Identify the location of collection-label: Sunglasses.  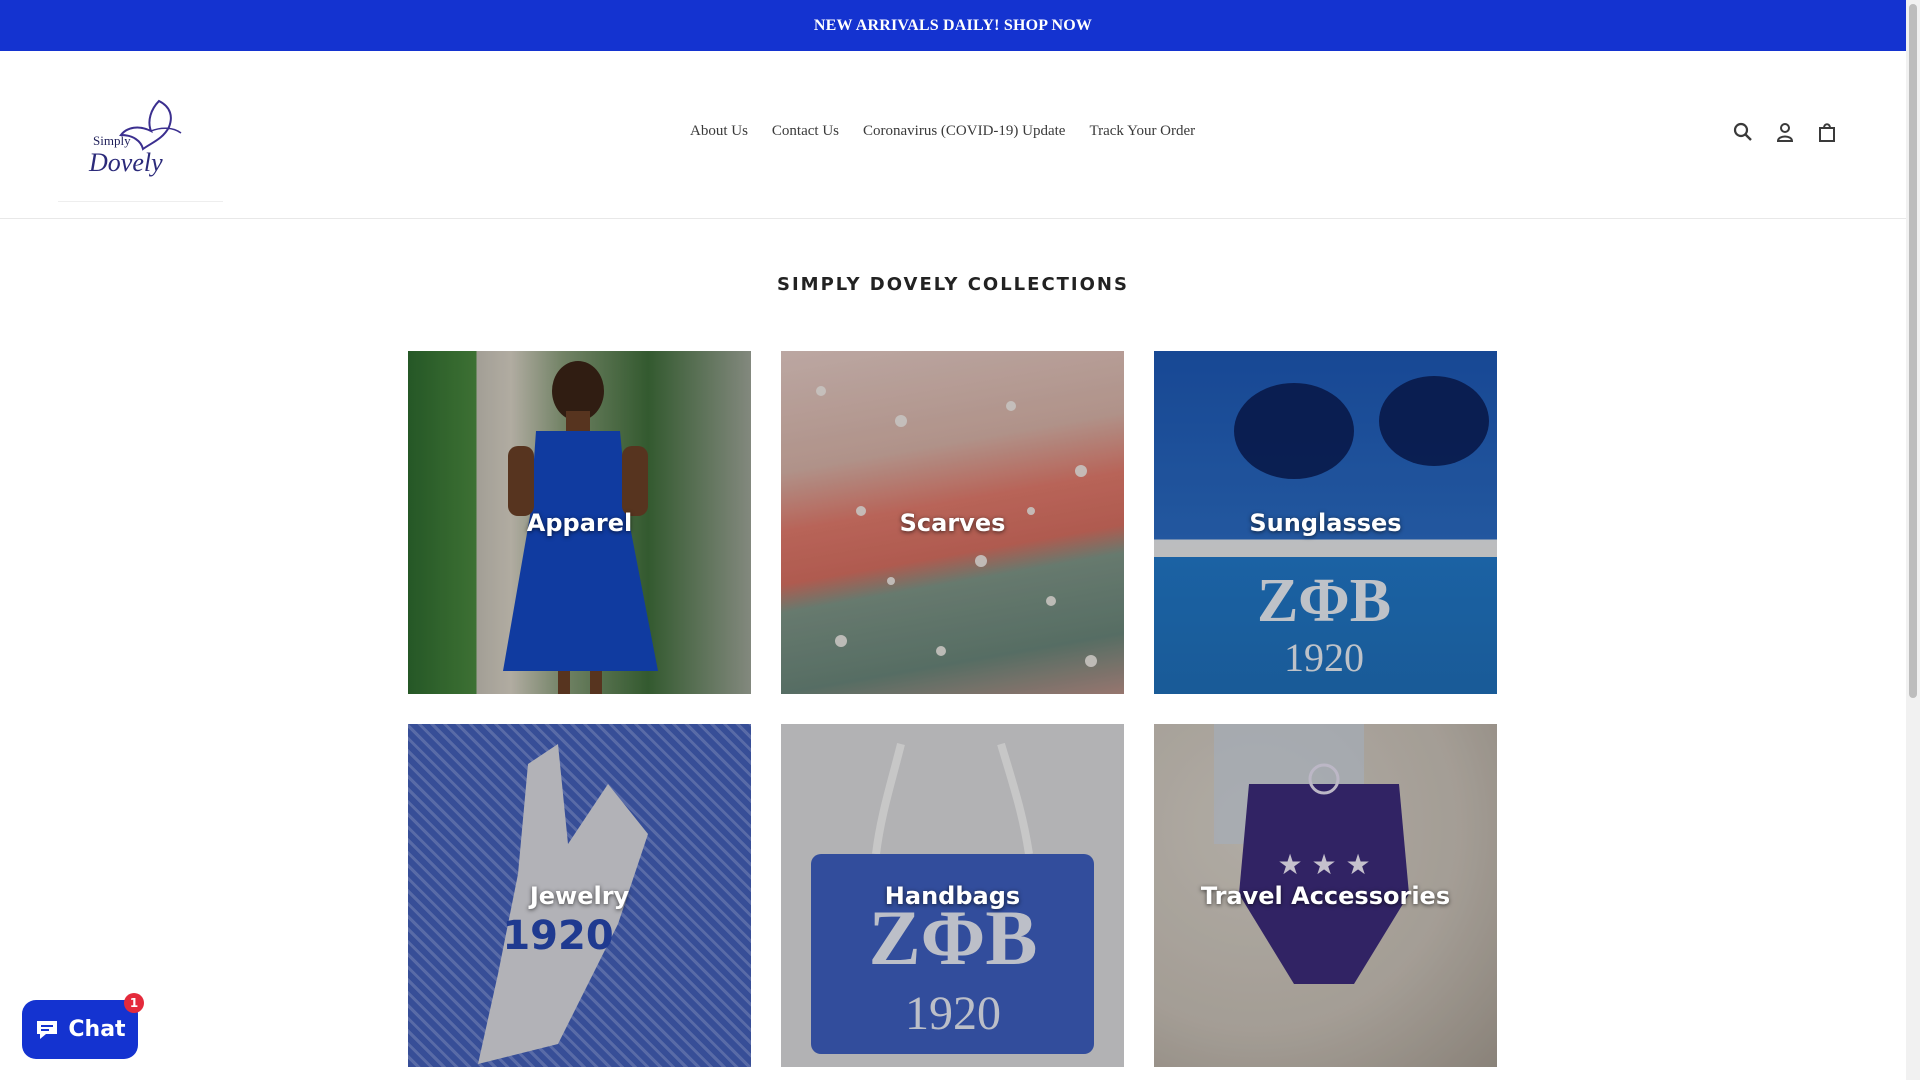
(1325, 522).